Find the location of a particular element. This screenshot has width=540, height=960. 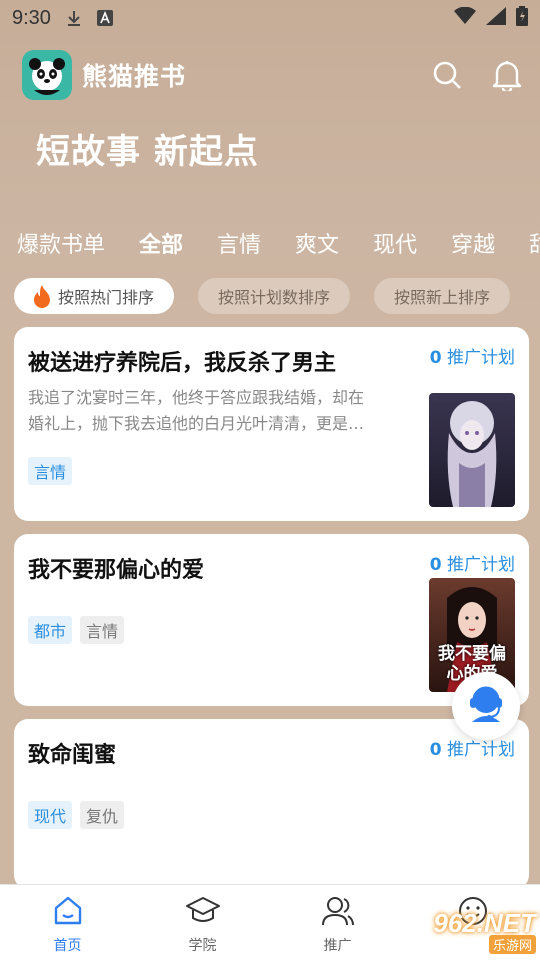

nav-academy: 学院 is located at coordinates (202, 922).